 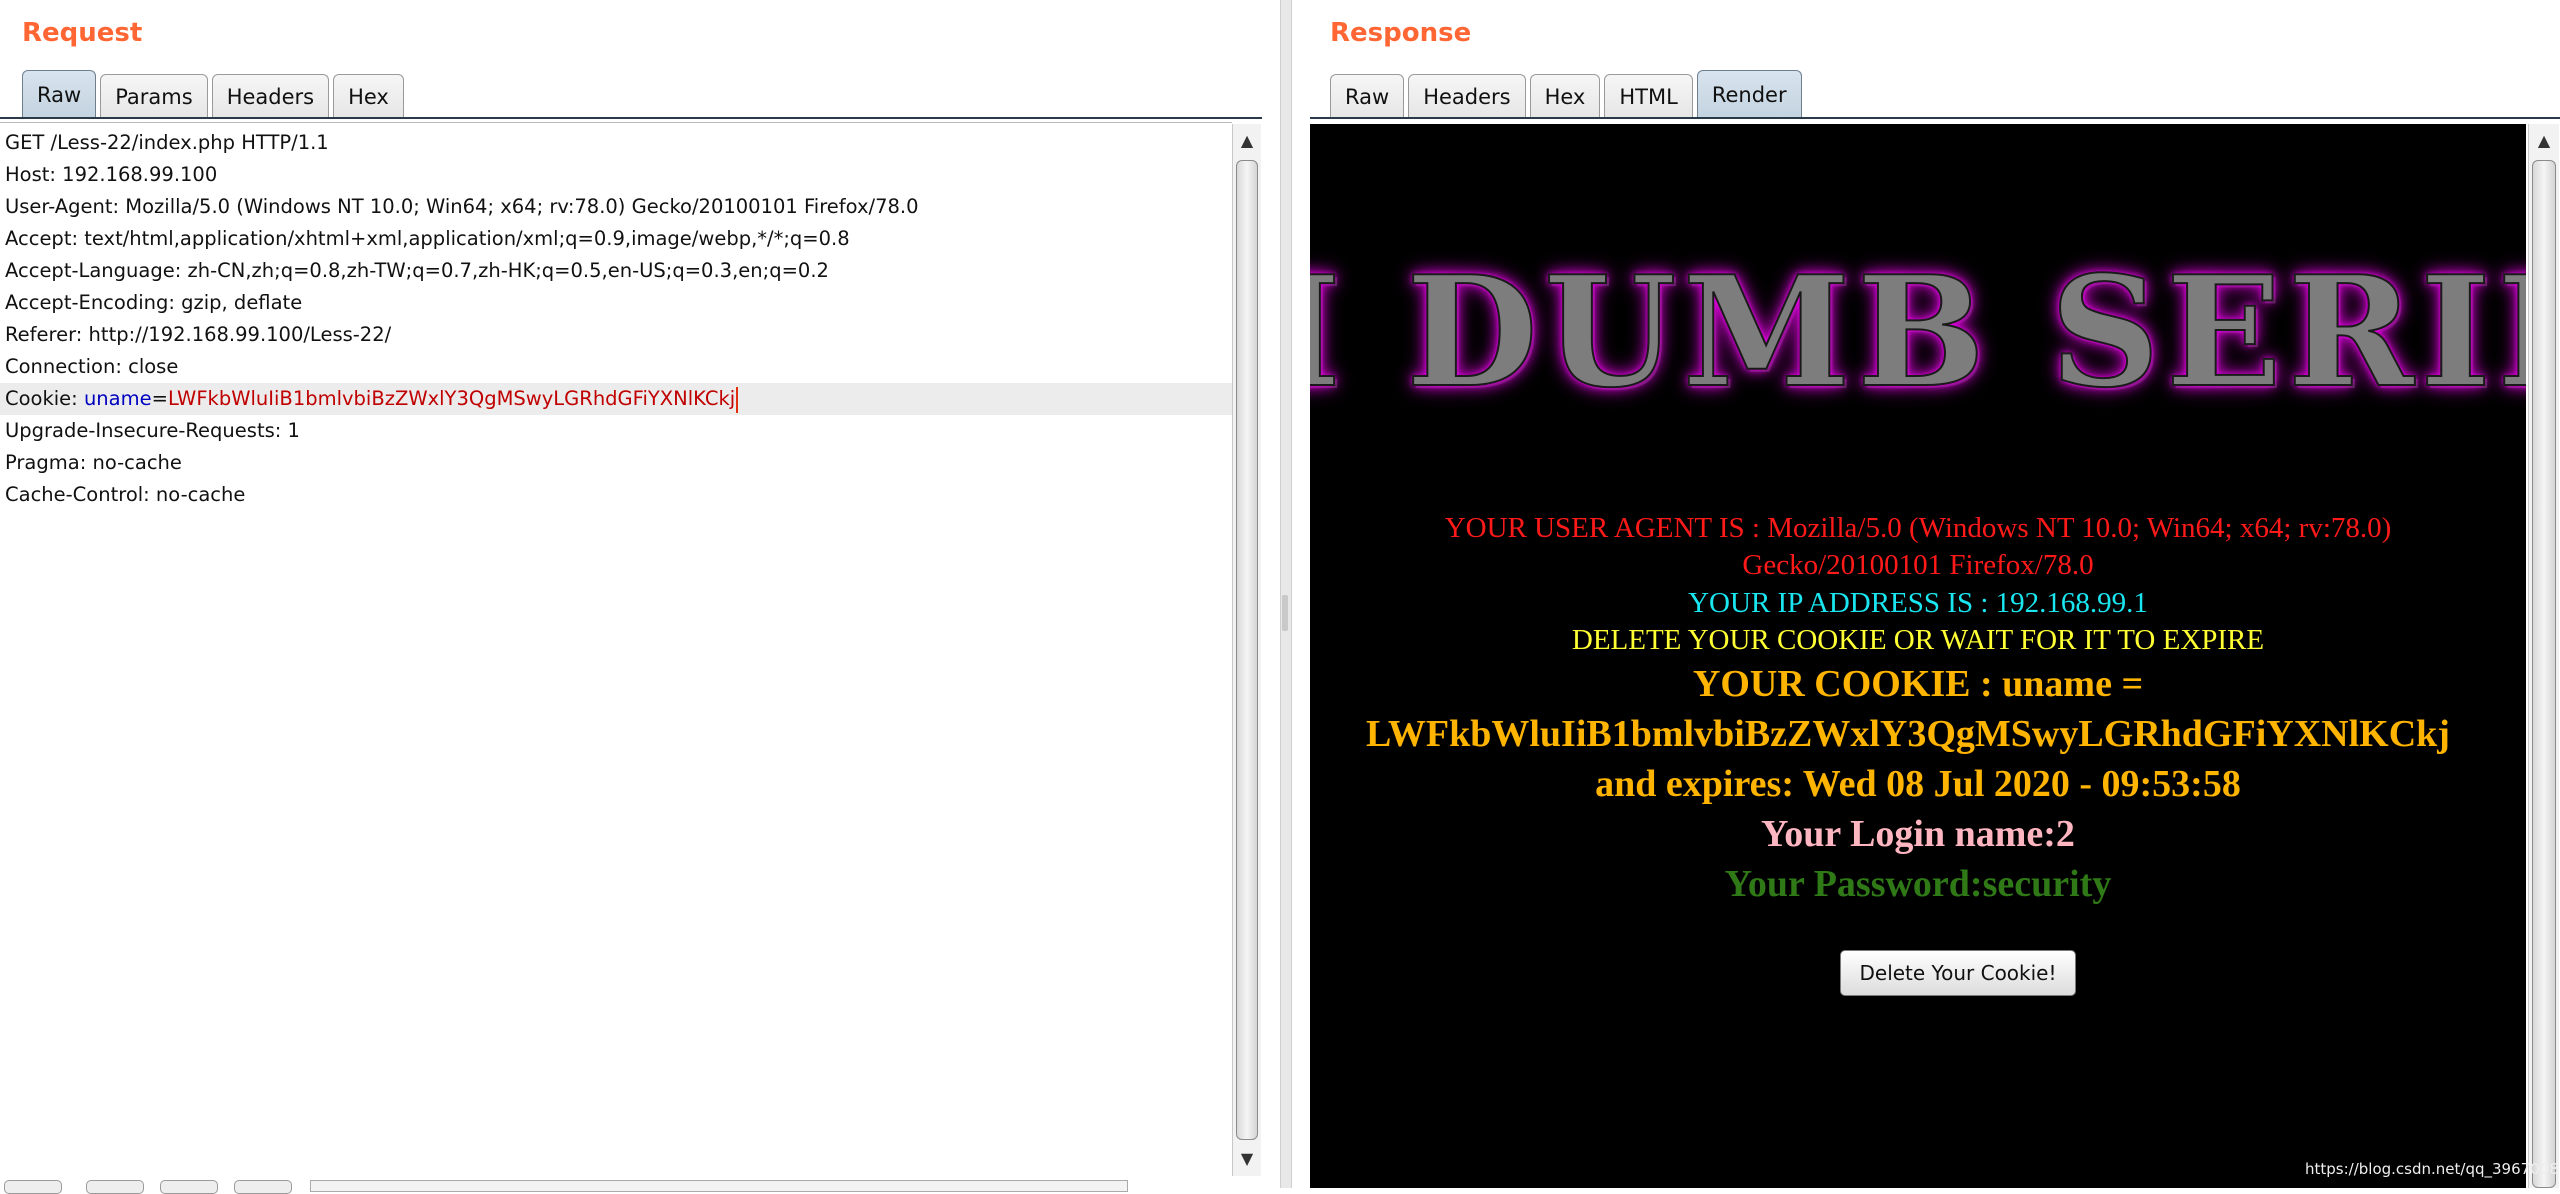 What do you see at coordinates (1918, 834) in the screenshot?
I see `login-name-text: Your Login name:2` at bounding box center [1918, 834].